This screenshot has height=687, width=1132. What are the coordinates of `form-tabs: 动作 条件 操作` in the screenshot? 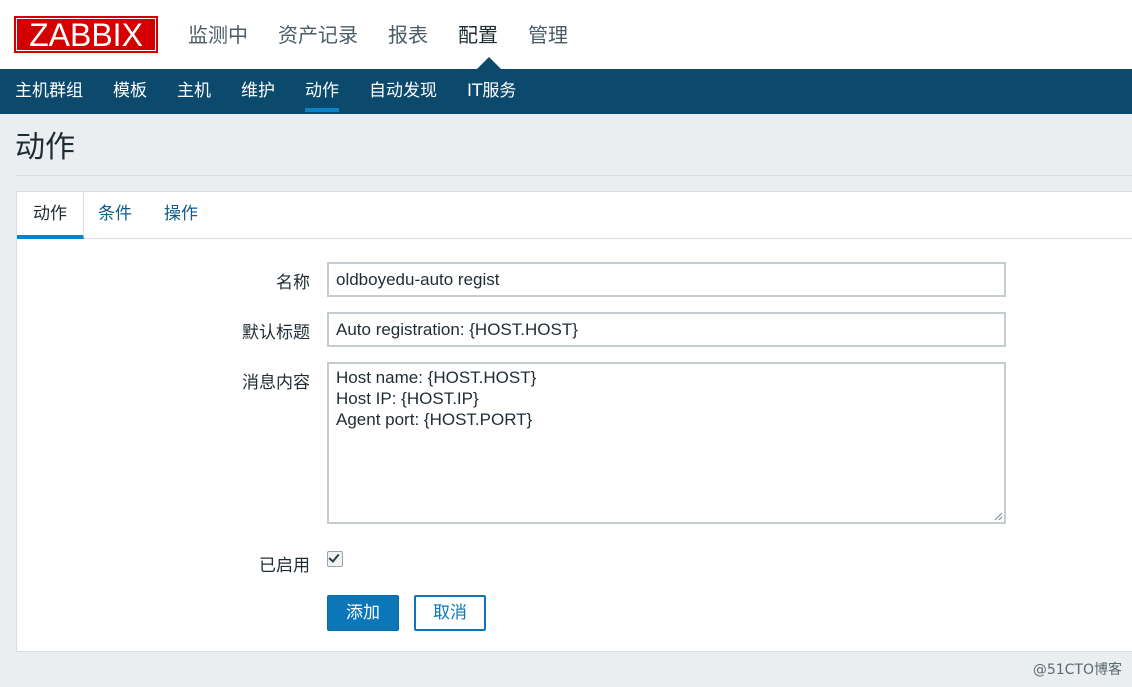 It's located at (574, 215).